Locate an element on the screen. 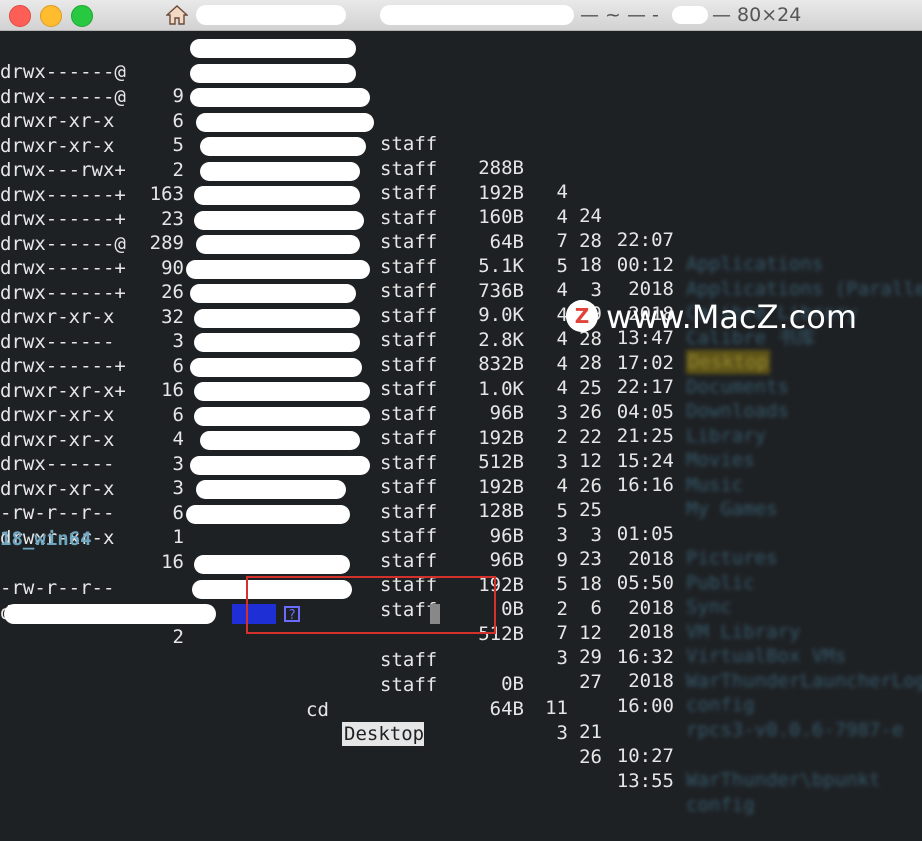 This screenshot has height=841, width=922. home-icon is located at coordinates (177, 15).